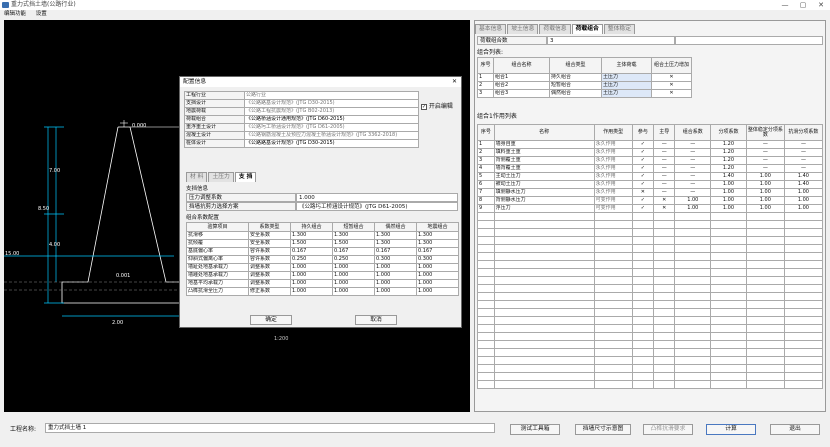 The height and width of the screenshot is (447, 830). Describe the element at coordinates (221, 177) in the screenshot. I see `tab-earth-pressure: 土压力` at that location.